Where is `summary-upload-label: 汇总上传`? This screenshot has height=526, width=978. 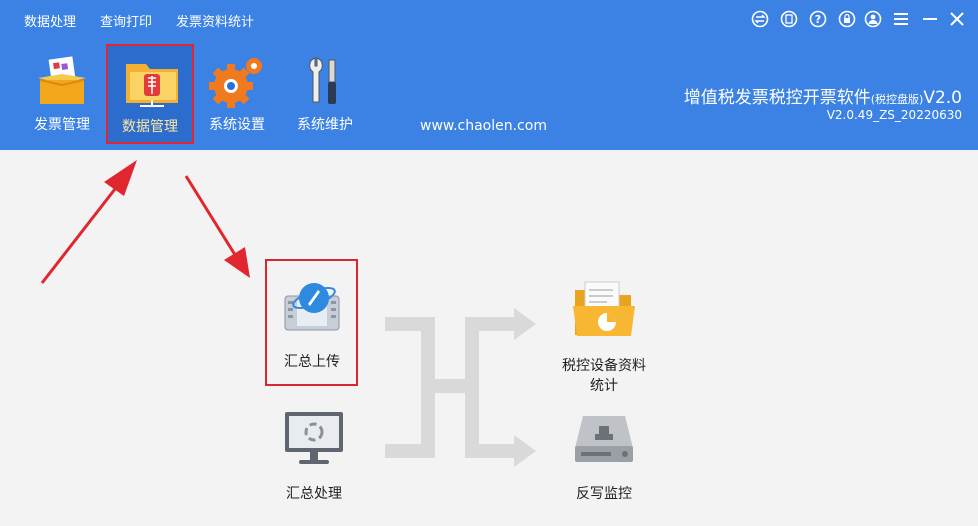
summary-upload-label: 汇总上传 is located at coordinates (312, 362).